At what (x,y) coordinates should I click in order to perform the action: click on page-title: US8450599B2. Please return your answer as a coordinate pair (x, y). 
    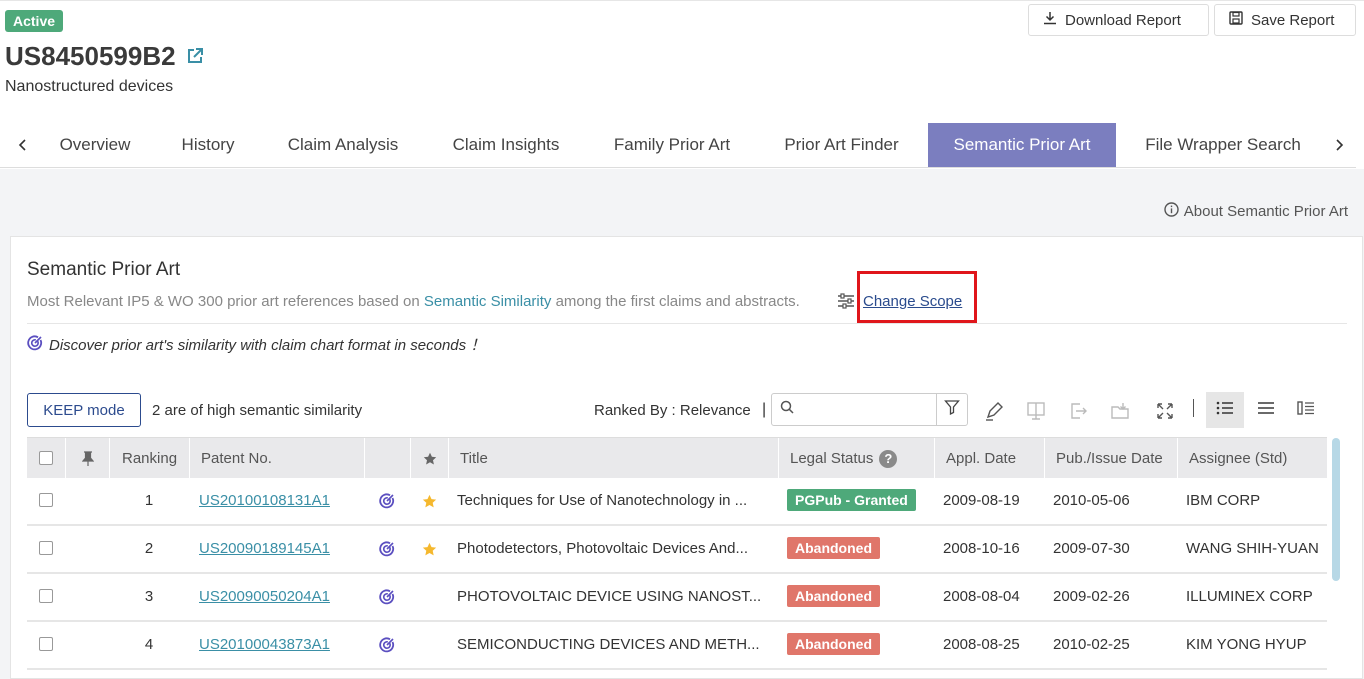
    Looking at the image, I should click on (104, 56).